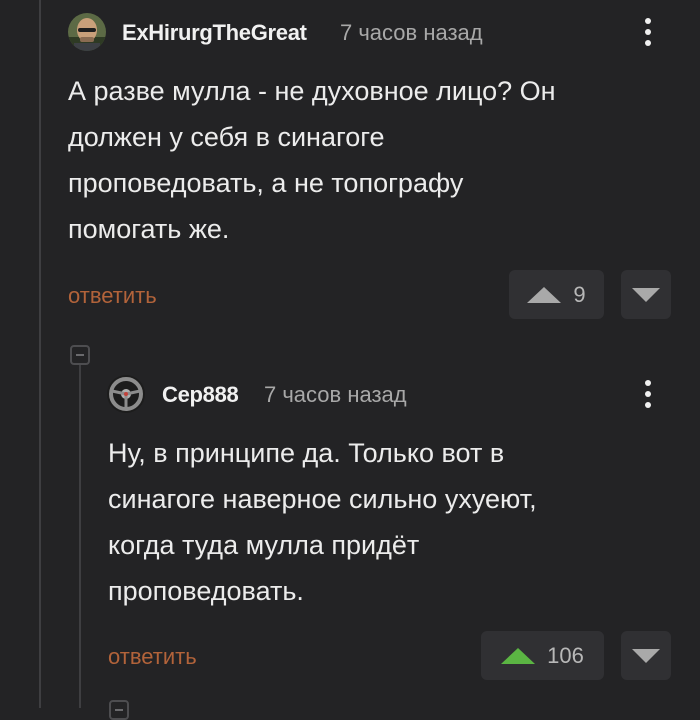 Image resolution: width=700 pixels, height=720 pixels. Describe the element at coordinates (542, 655) in the screenshot. I see `upvote-button: 106` at that location.